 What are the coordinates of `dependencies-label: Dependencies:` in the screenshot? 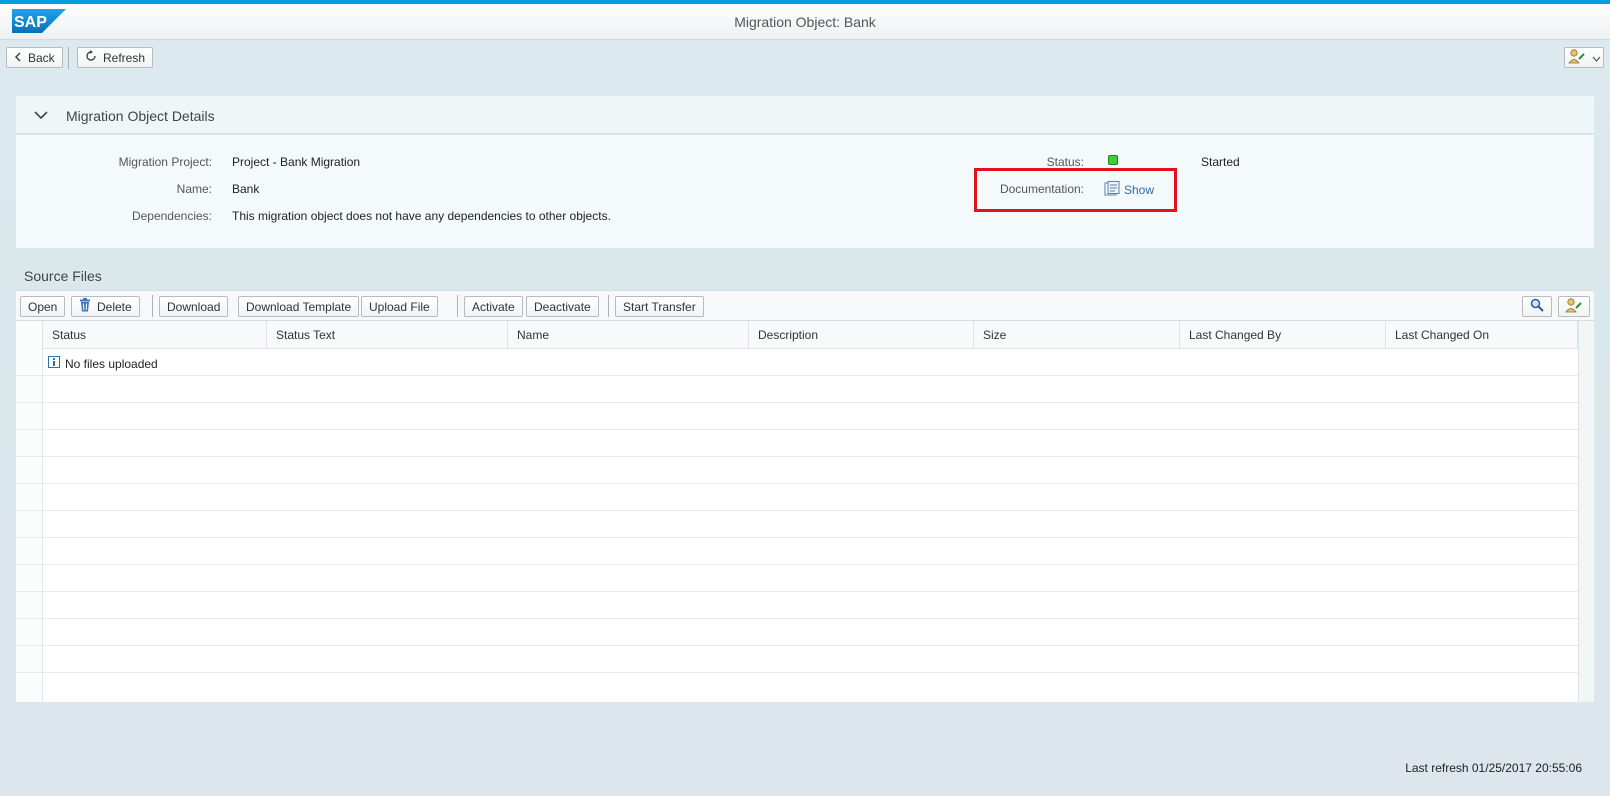 It's located at (171, 216).